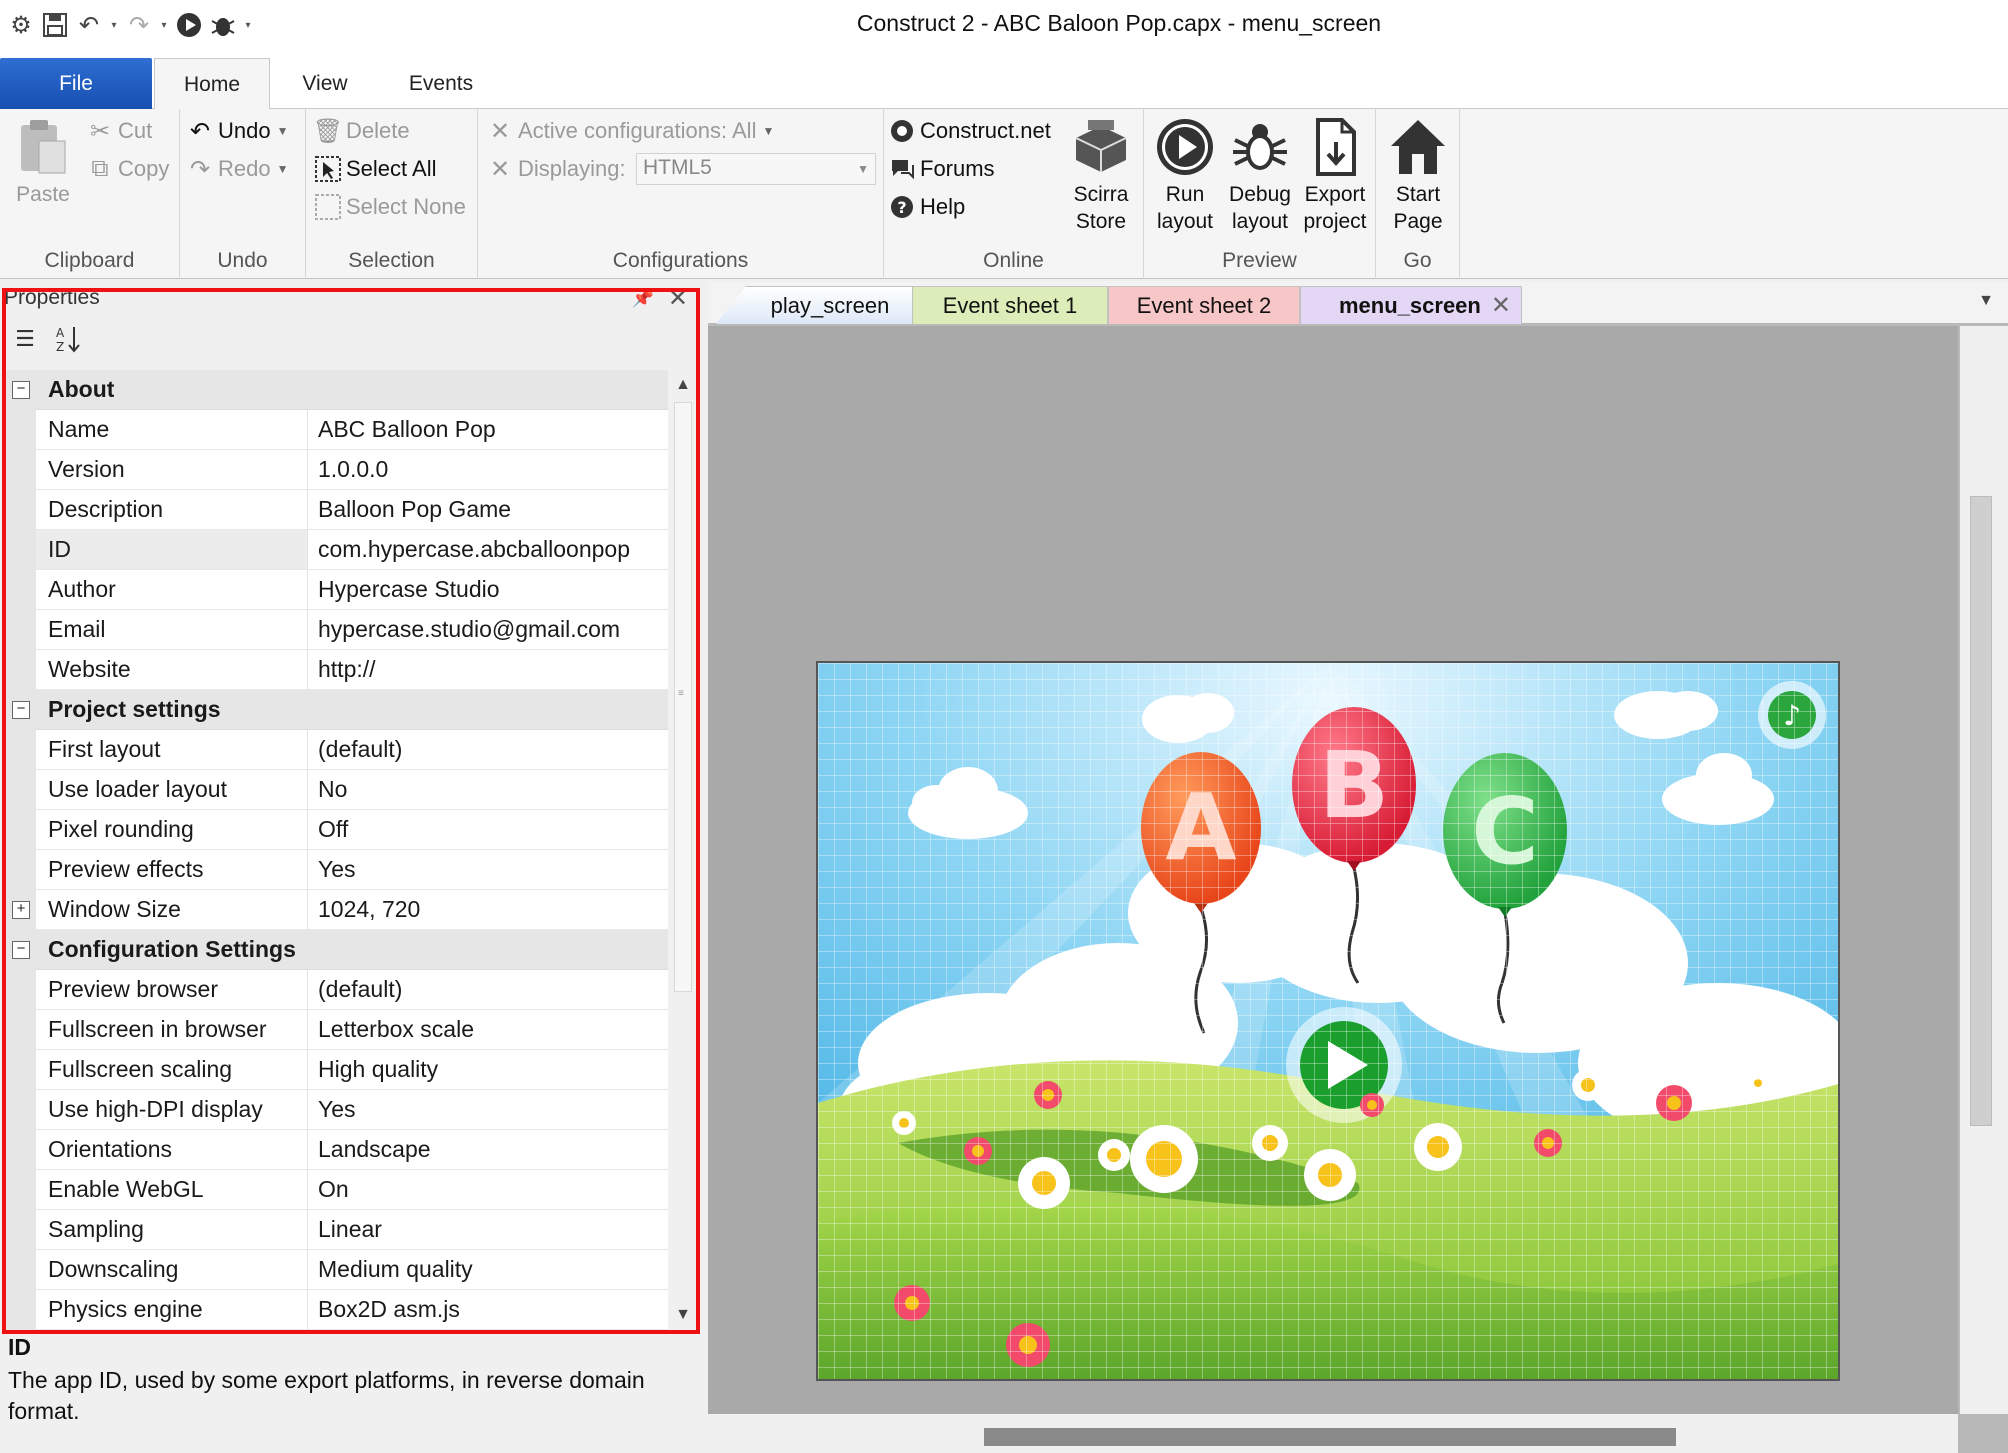 The image size is (2008, 1453). I want to click on property-row: Description Balloon Pop Game, so click(337, 510).